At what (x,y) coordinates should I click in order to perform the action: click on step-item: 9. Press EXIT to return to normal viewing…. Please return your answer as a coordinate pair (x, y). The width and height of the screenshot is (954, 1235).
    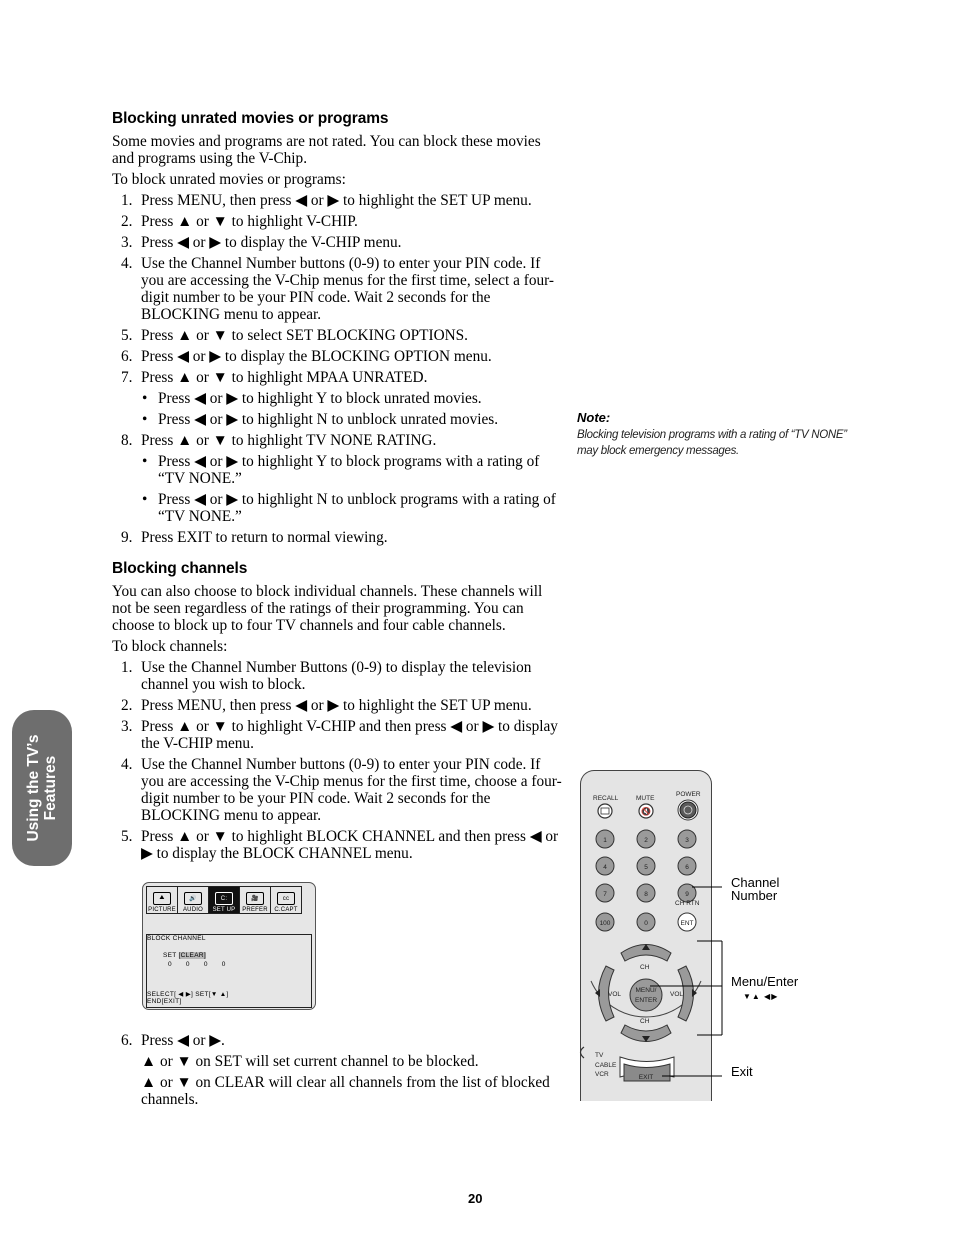
    Looking at the image, I should click on (337, 537).